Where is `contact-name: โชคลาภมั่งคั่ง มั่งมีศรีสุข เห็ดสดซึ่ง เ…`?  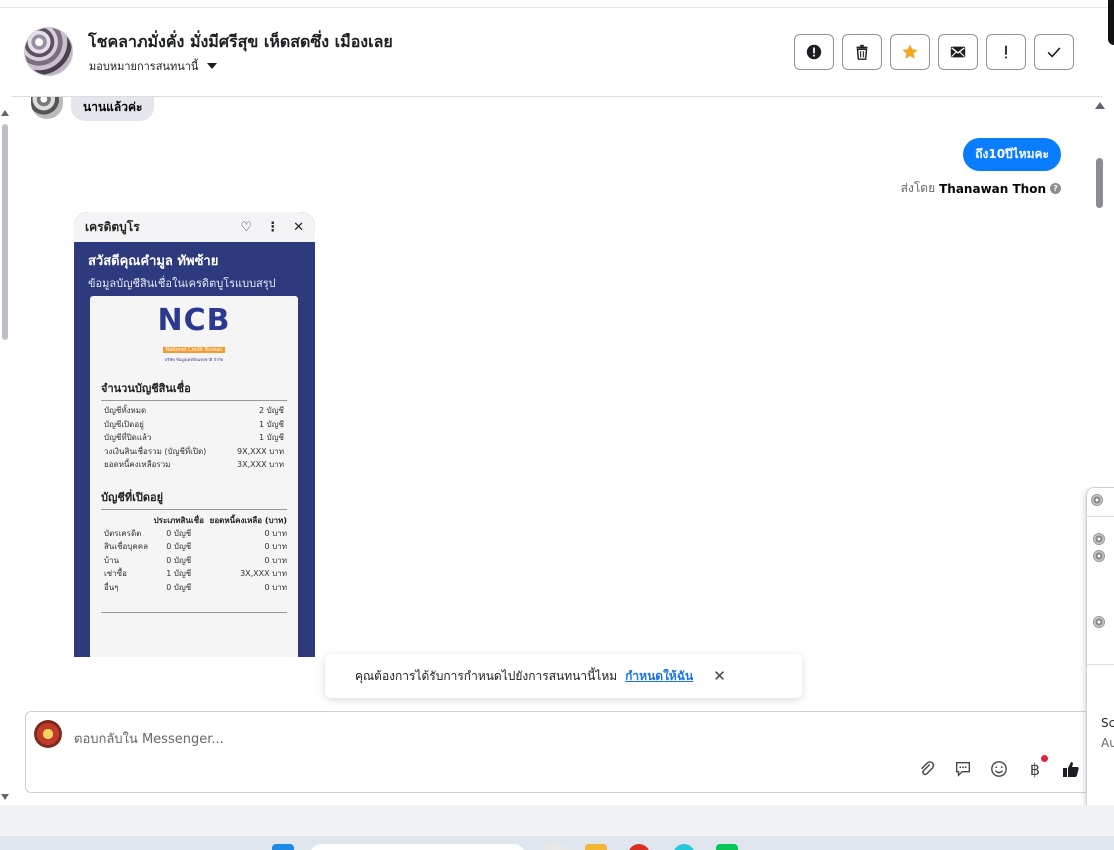
contact-name: โชคลาภมั่งคั่ง มั่งมีศรีสุข เห็ดสดซึ่ง เ… is located at coordinates (240, 42).